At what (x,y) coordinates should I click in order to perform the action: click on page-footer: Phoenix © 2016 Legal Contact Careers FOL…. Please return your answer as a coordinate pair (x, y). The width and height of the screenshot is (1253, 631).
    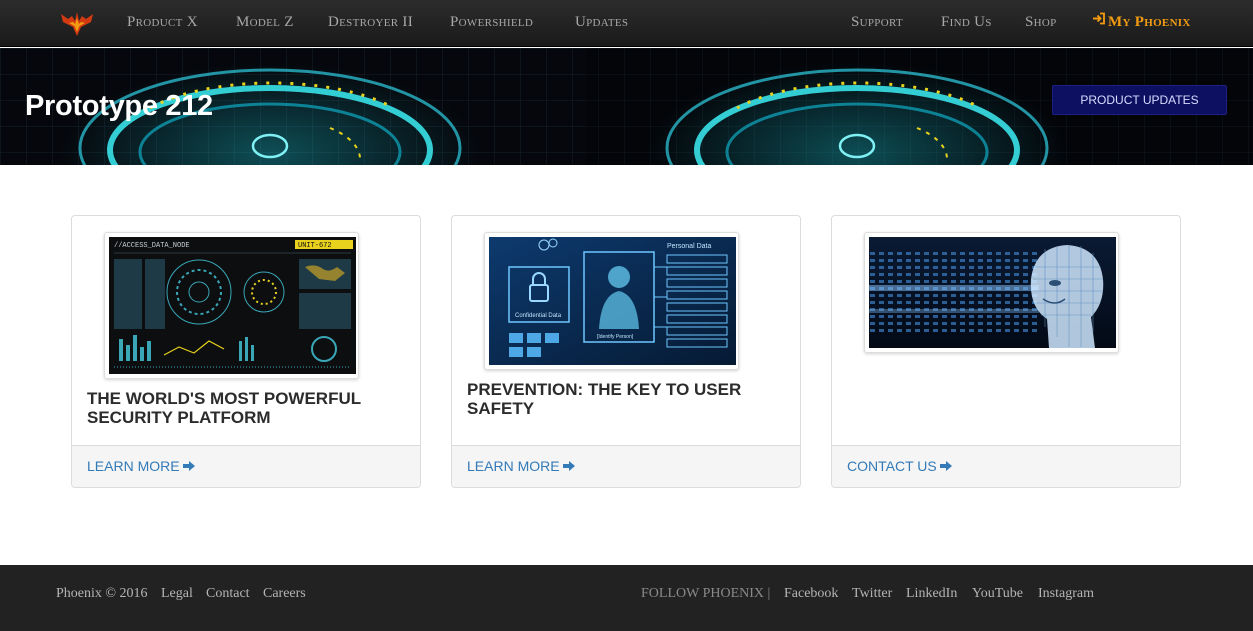
    Looking at the image, I should click on (626, 598).